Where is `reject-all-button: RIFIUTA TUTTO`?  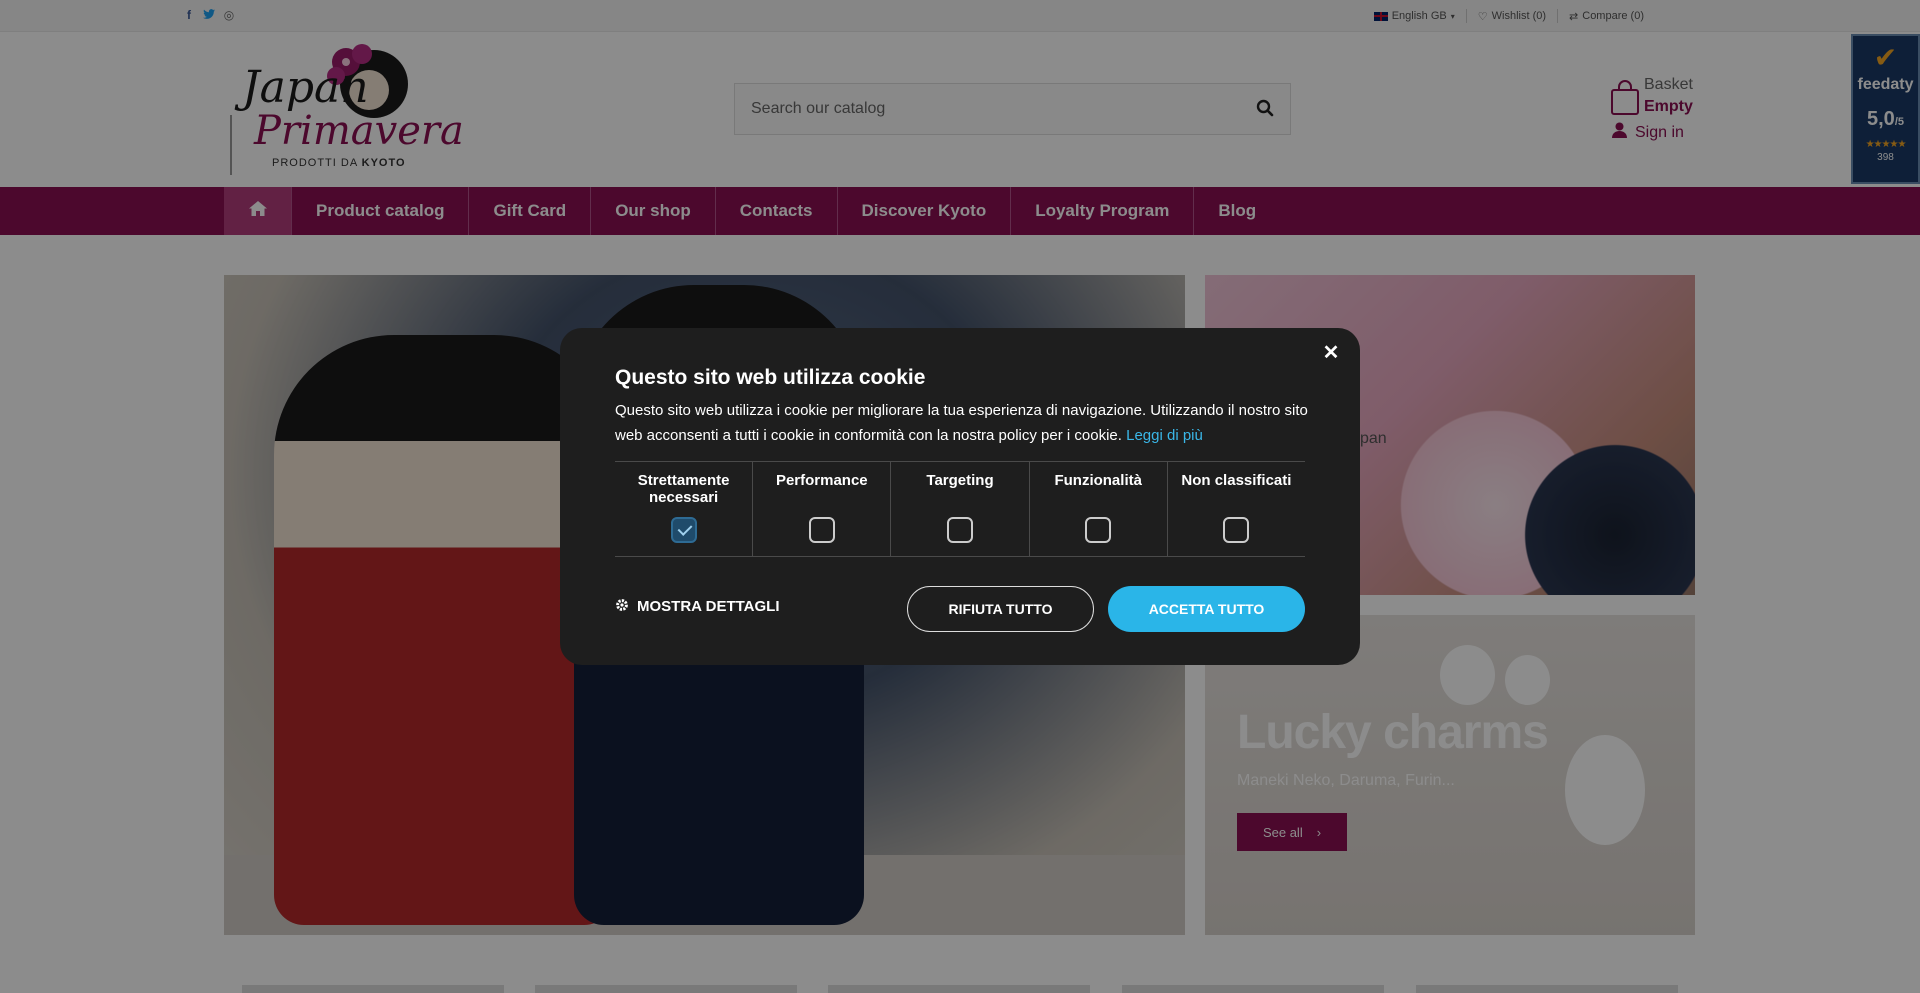 reject-all-button: RIFIUTA TUTTO is located at coordinates (1000, 609).